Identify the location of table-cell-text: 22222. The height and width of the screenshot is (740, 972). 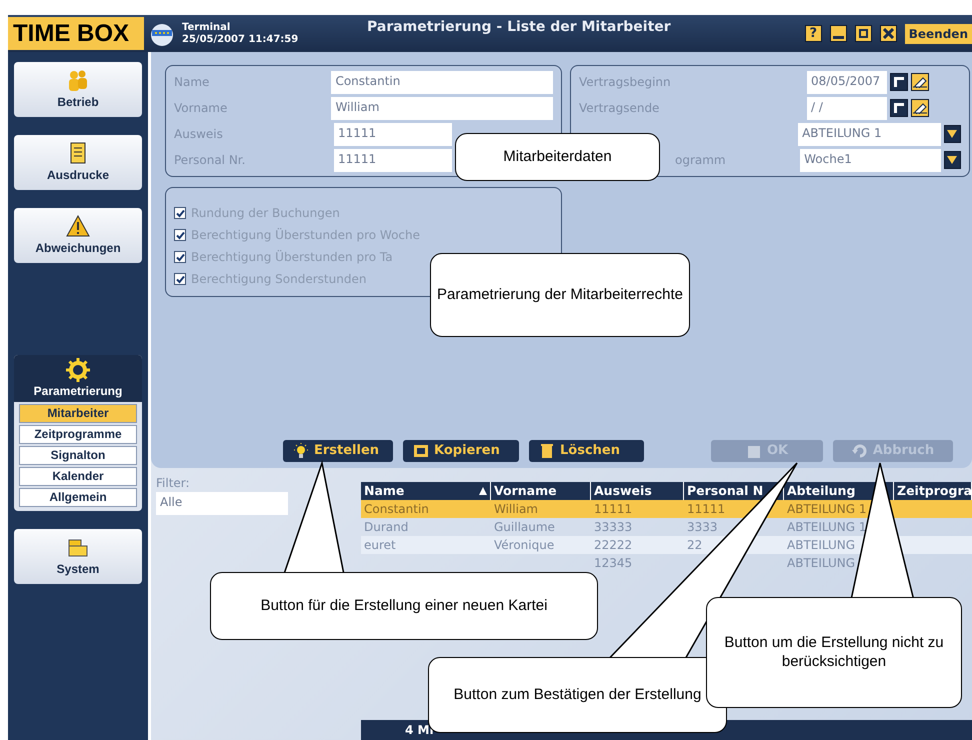
(613, 545).